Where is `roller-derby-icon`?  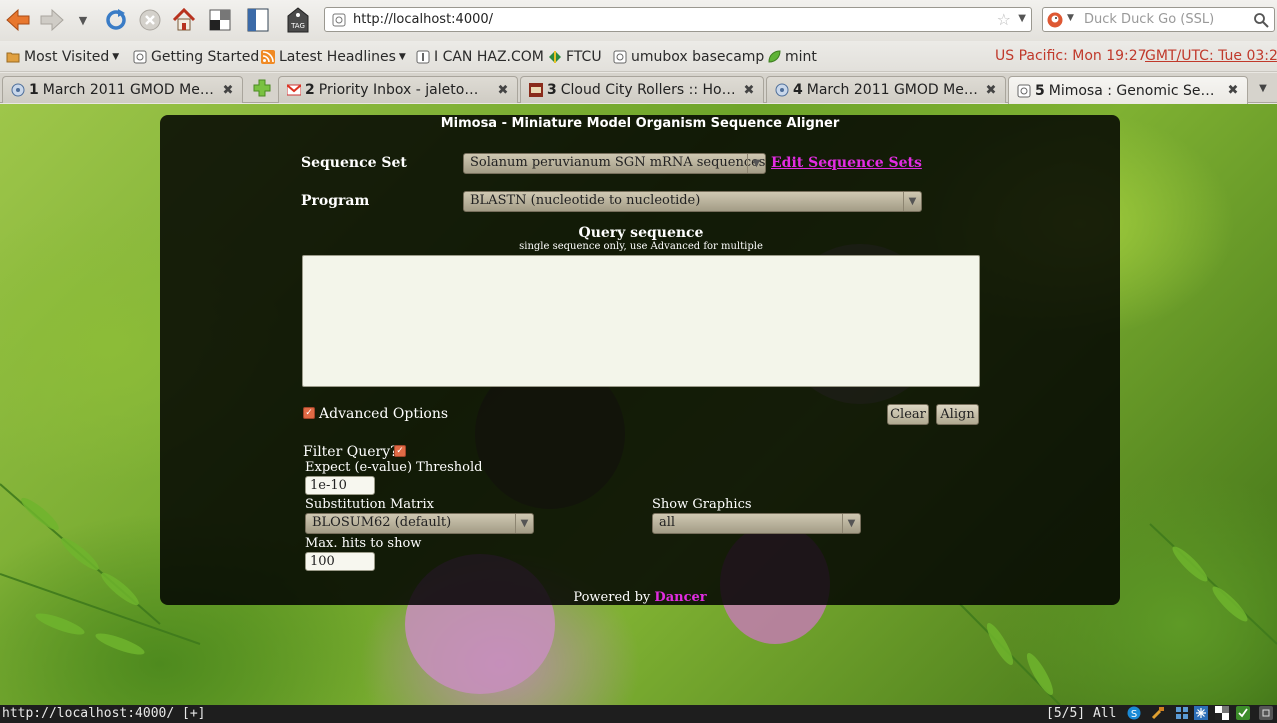
roller-derby-icon is located at coordinates (536, 90).